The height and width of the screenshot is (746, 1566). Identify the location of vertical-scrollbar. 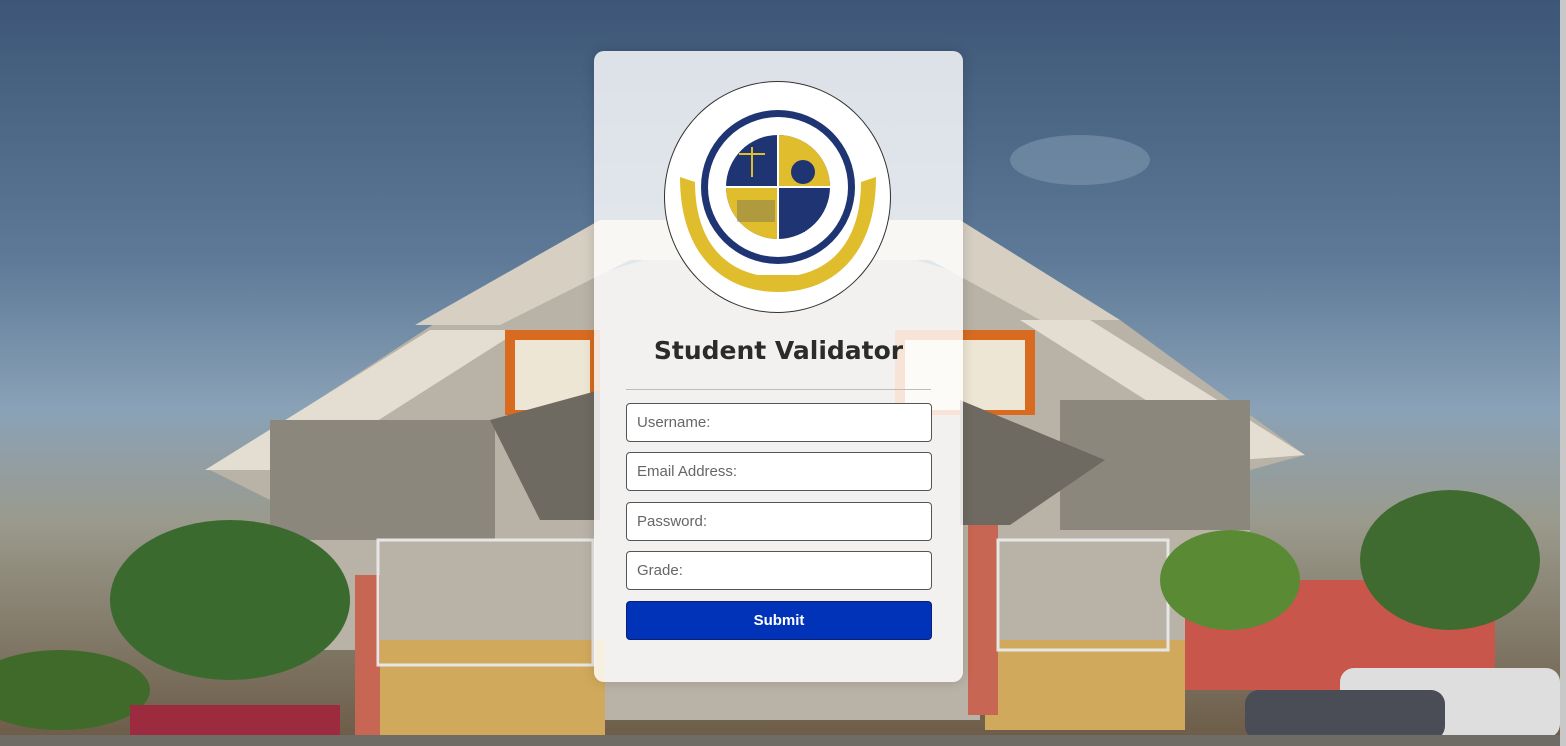
(1563, 373).